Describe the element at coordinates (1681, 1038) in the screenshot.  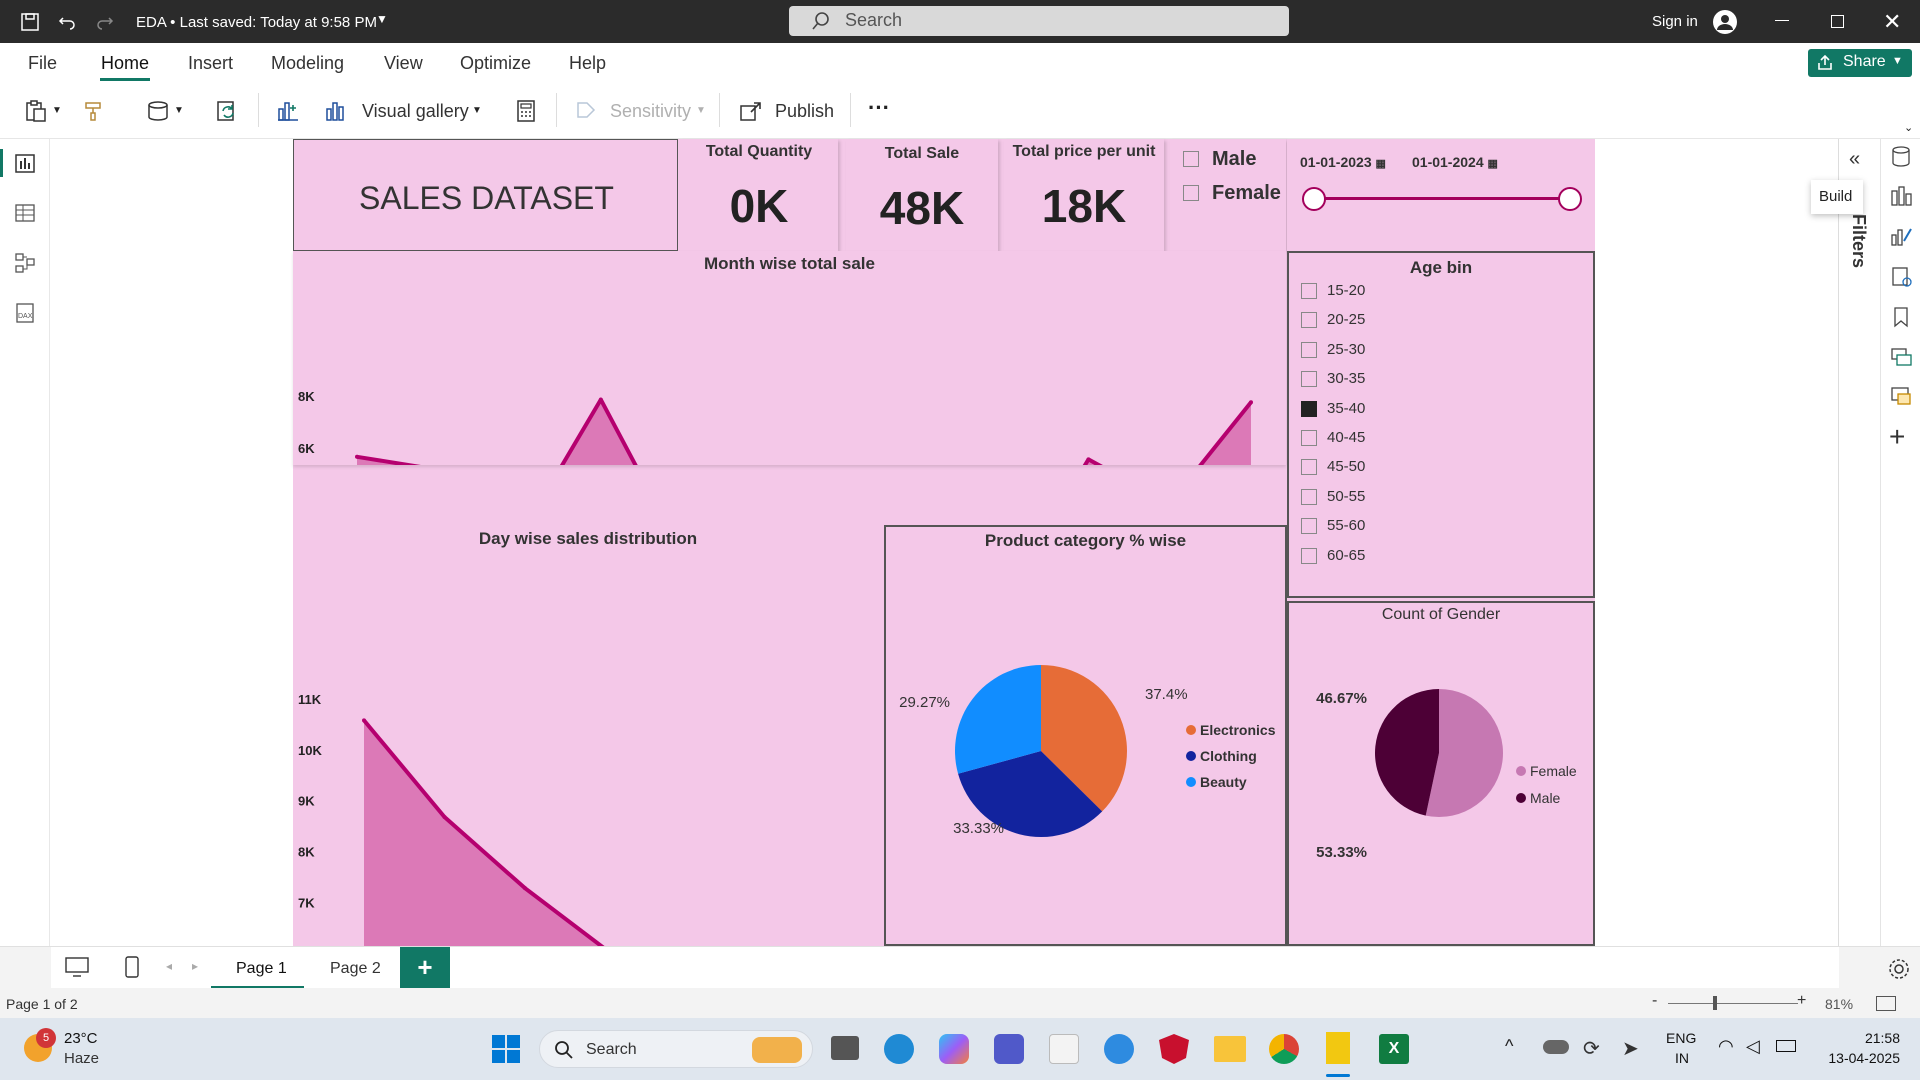
I see `input-language: ENG` at that location.